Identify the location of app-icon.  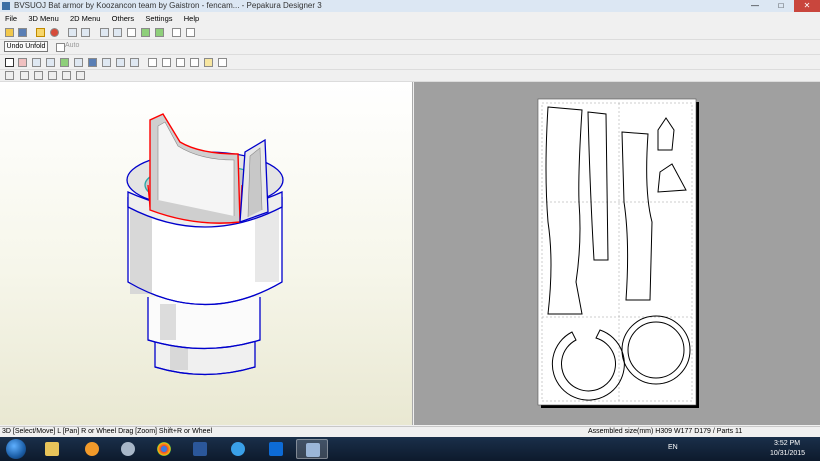
(6, 6).